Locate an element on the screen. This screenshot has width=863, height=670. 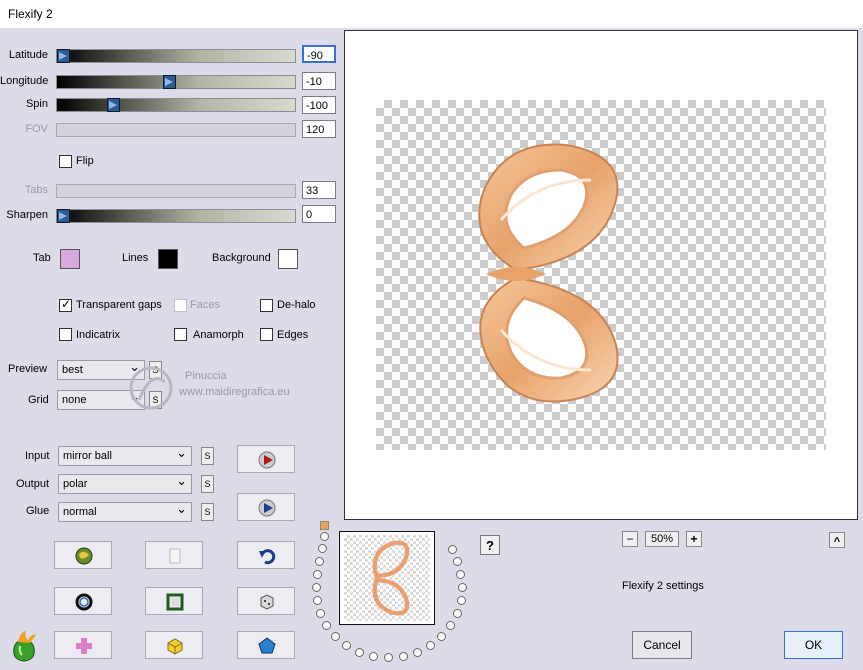
latitude-value: -90 is located at coordinates (319, 54).